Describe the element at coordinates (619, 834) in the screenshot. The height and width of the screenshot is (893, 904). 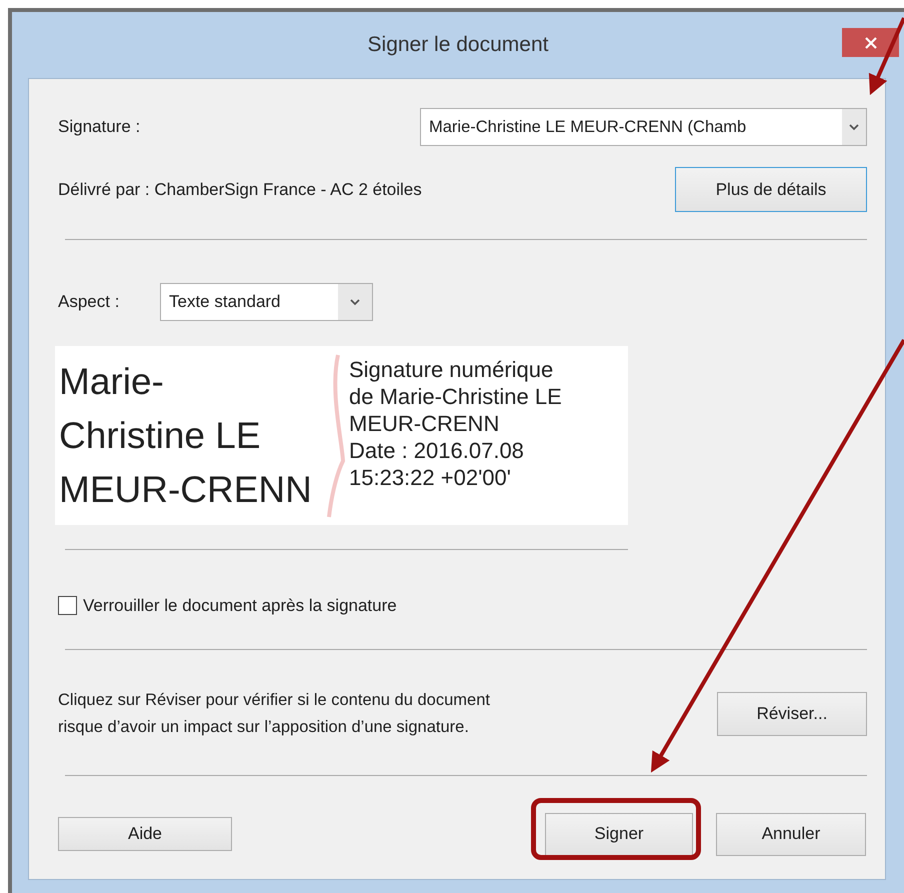
I see `sign-button: Signer` at that location.